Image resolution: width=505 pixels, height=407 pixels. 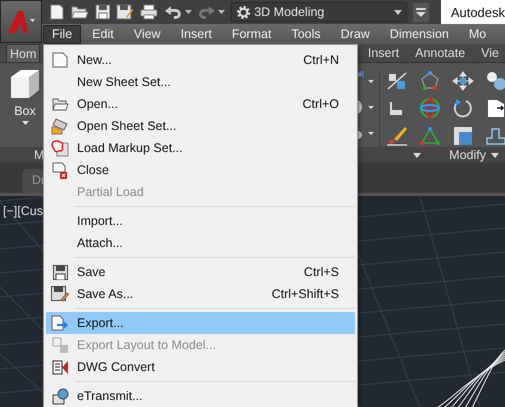 What do you see at coordinates (200, 104) in the screenshot?
I see `menu-item: Open... Ctrl+O` at bounding box center [200, 104].